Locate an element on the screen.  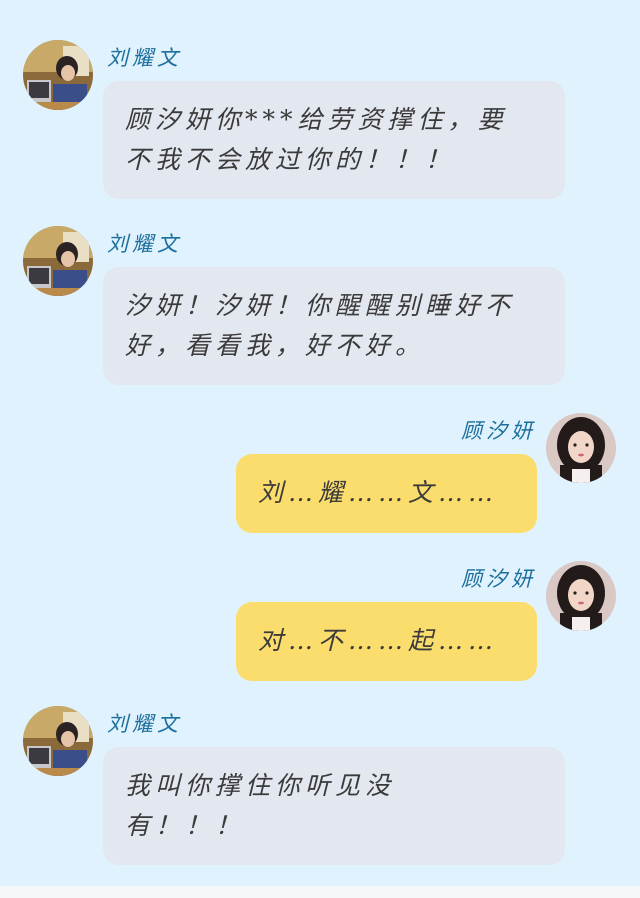
bottom-strip is located at coordinates (320, 892).